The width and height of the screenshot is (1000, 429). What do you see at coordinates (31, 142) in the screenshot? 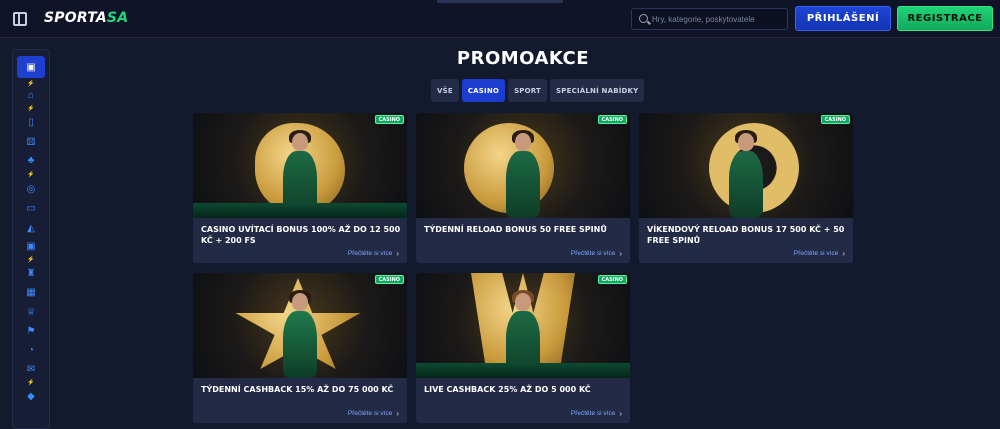
I see `dice-icon: ⚄` at bounding box center [31, 142].